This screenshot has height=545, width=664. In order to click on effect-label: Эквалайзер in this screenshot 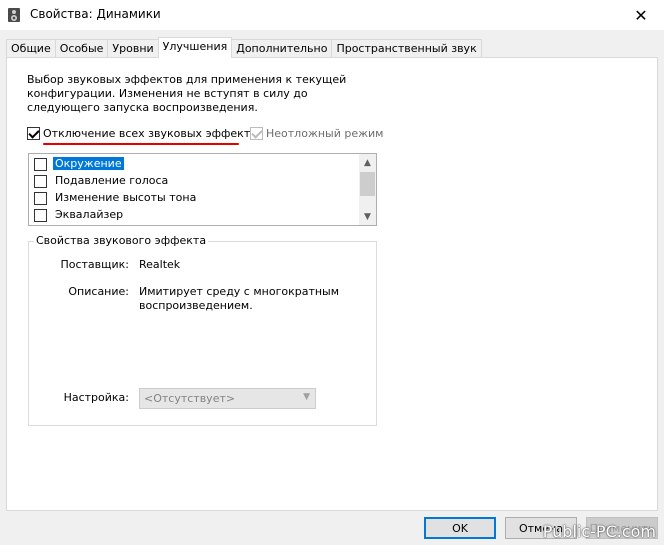, I will do `click(89, 214)`.